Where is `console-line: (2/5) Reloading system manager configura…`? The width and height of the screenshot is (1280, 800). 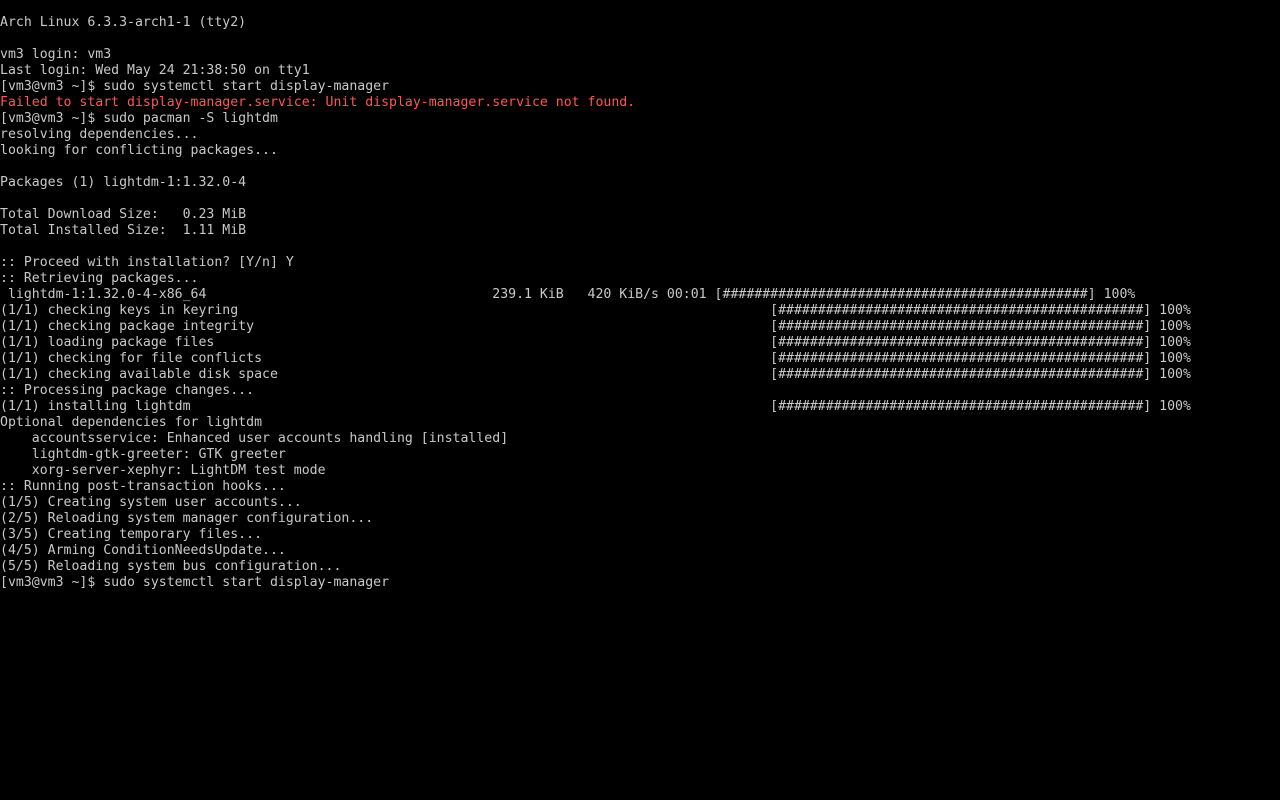 console-line: (2/5) Reloading system manager configura… is located at coordinates (187, 518).